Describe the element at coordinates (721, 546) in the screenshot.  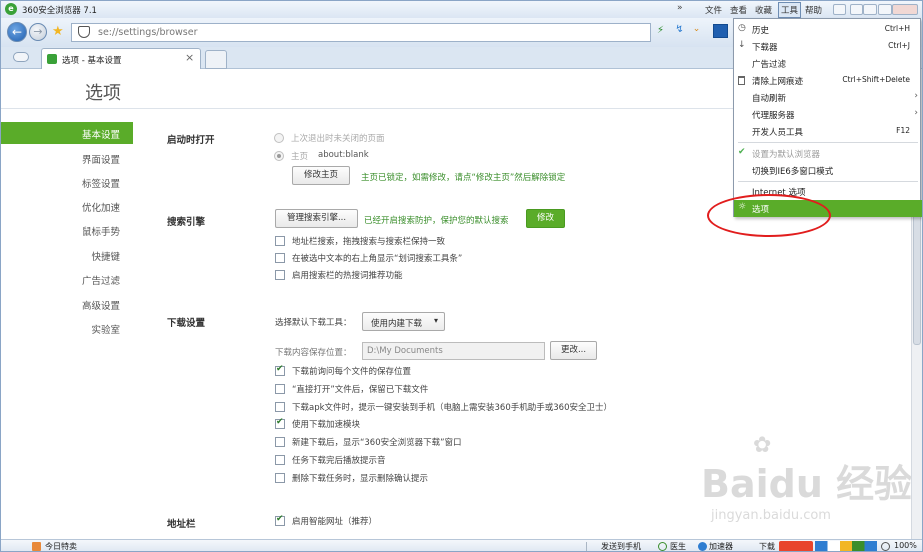
I see `status-accelerator: 加速器` at that location.